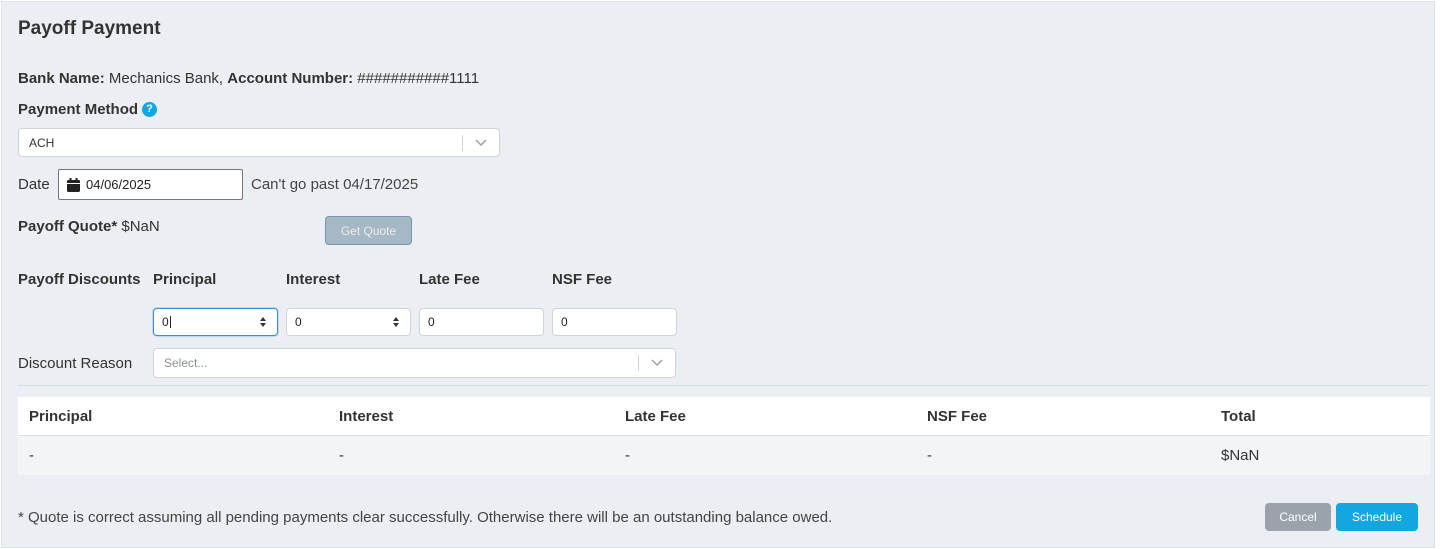  What do you see at coordinates (140, 226) in the screenshot?
I see `payoff-quote-value: $NaN` at bounding box center [140, 226].